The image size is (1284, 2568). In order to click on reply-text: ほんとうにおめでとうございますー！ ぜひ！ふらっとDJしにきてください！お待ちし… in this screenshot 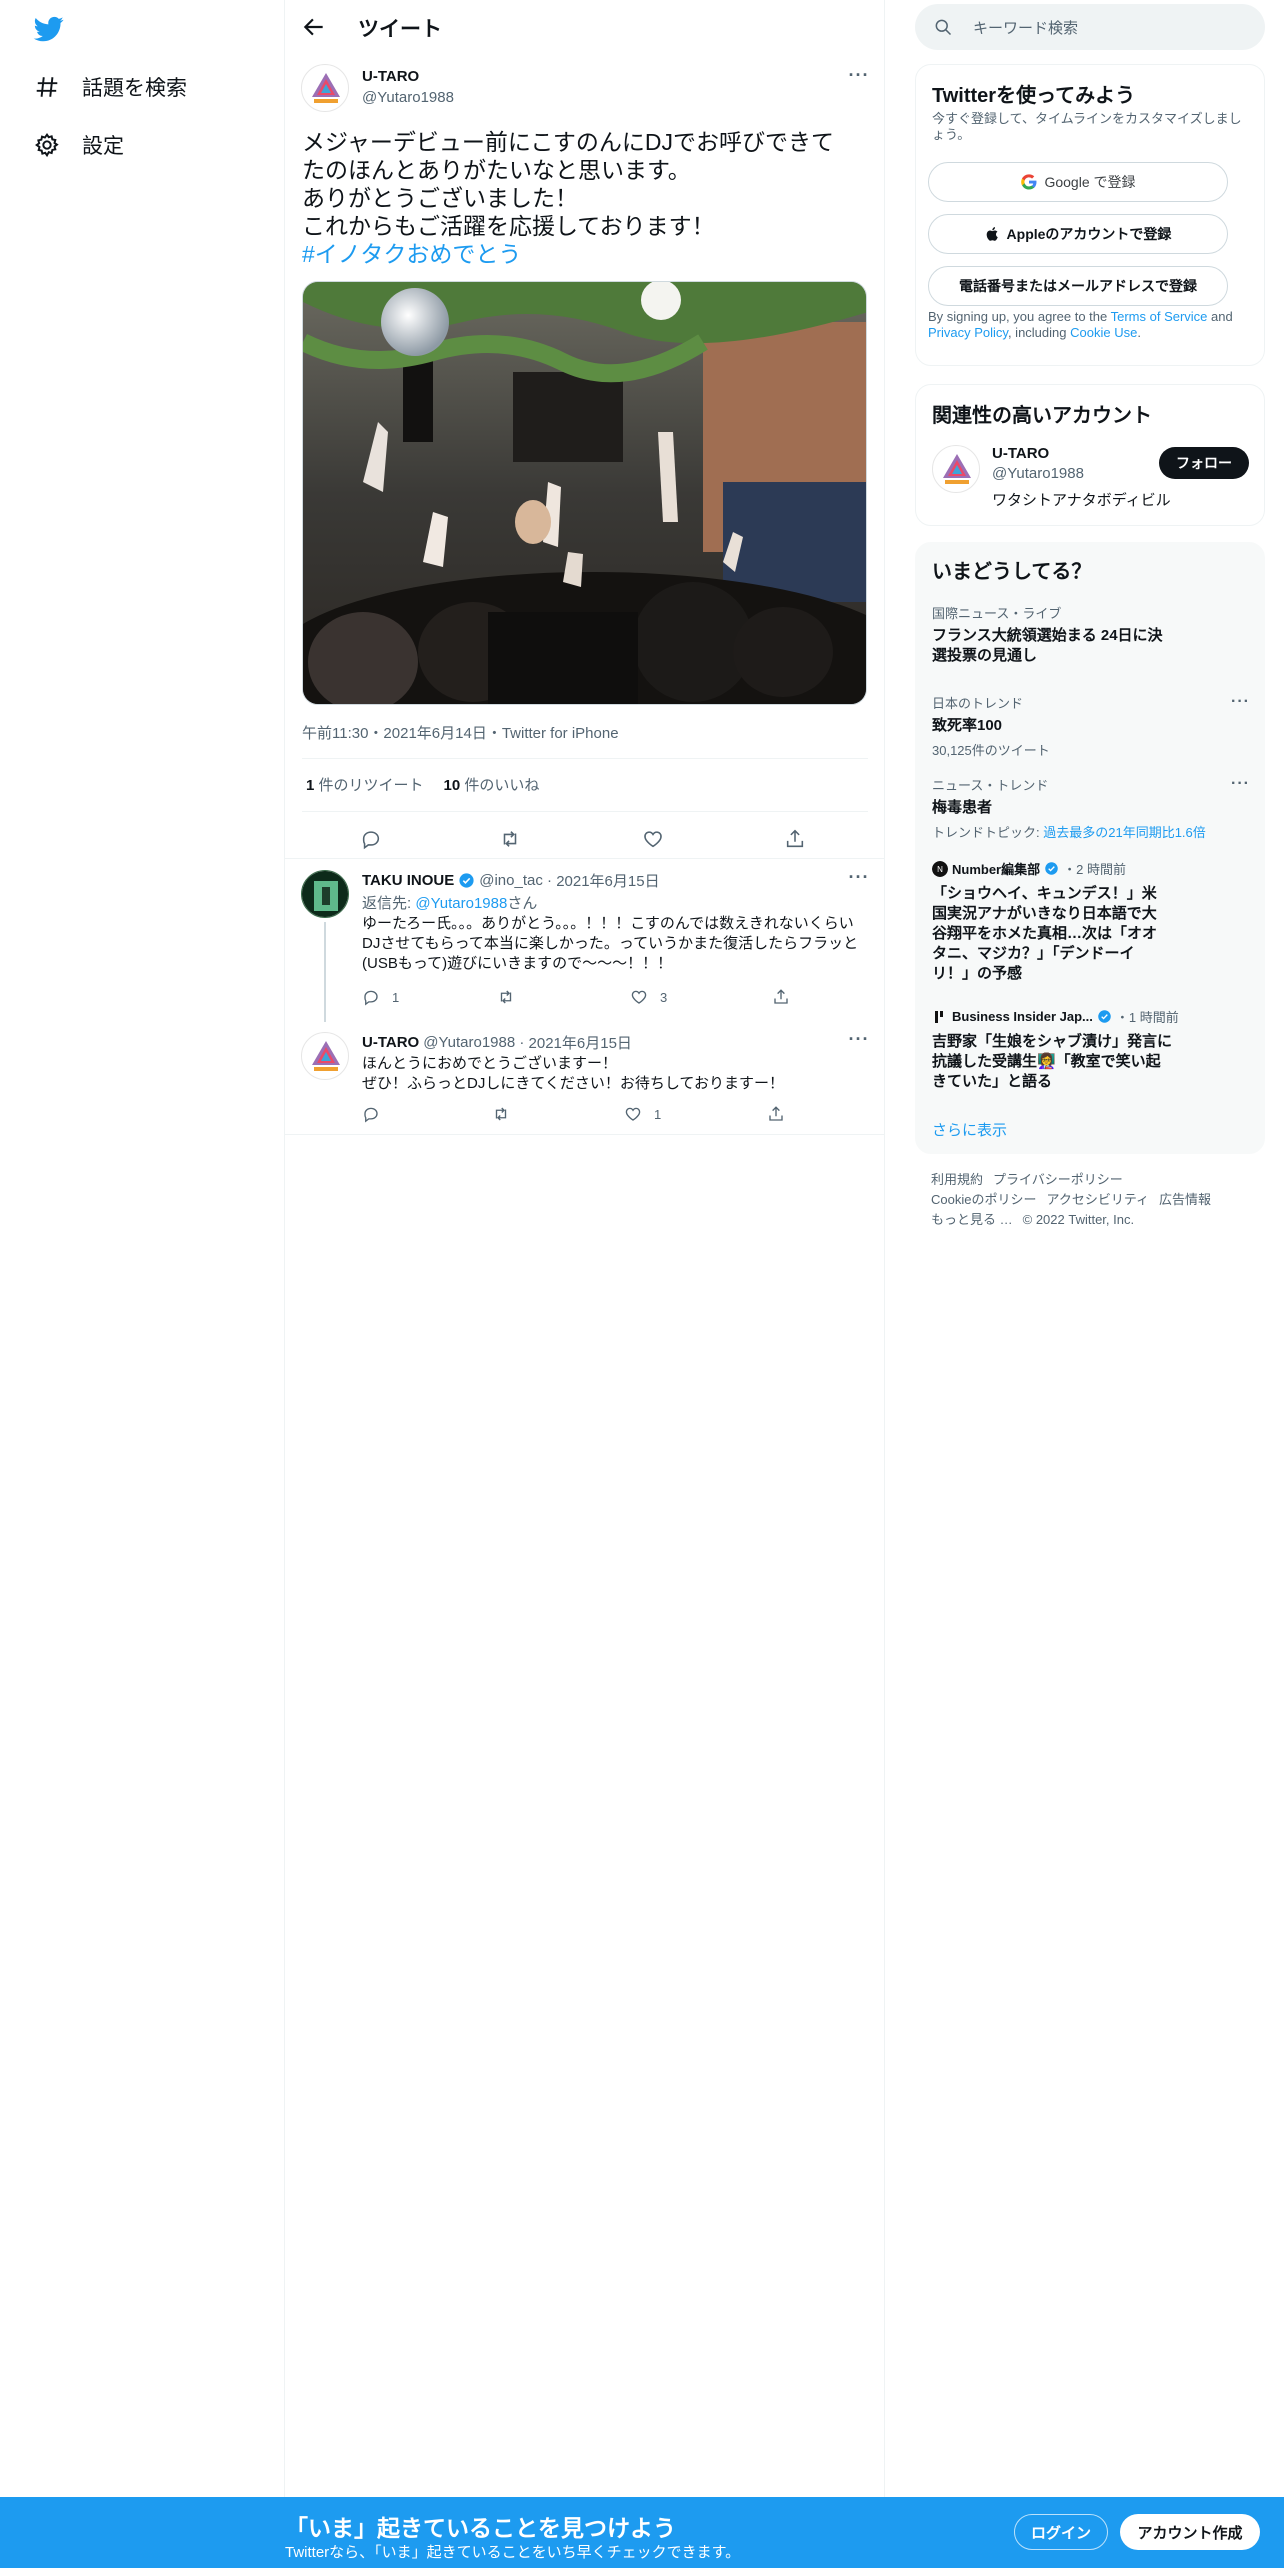, I will do `click(573, 1073)`.